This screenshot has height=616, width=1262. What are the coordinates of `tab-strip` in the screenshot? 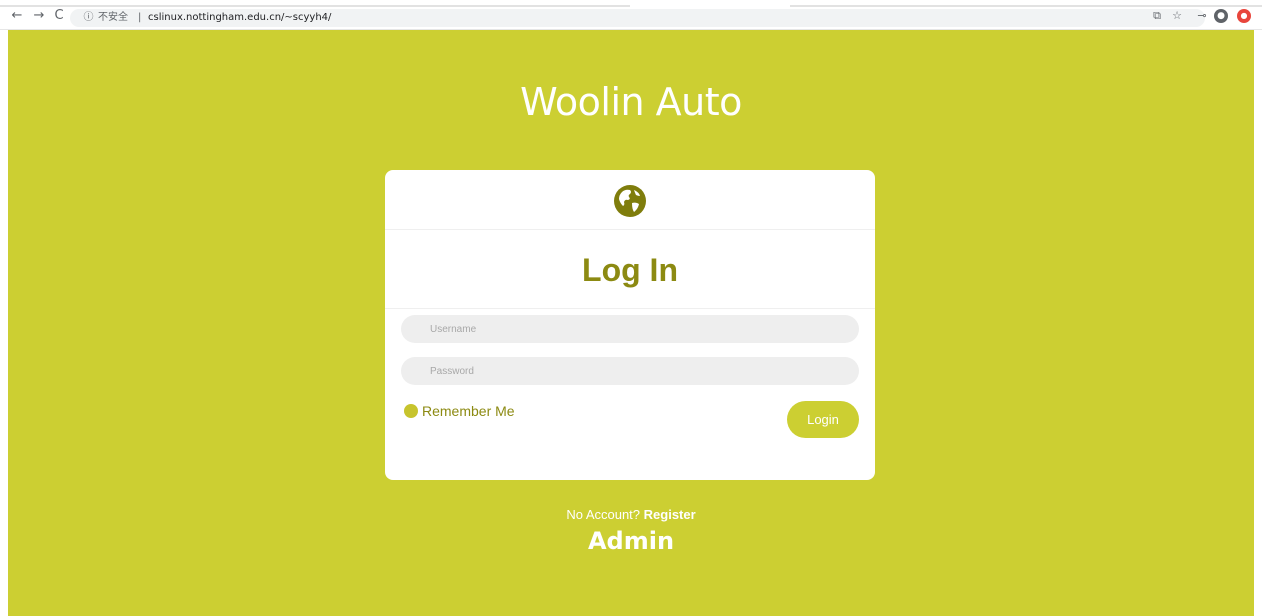 It's located at (631, 4).